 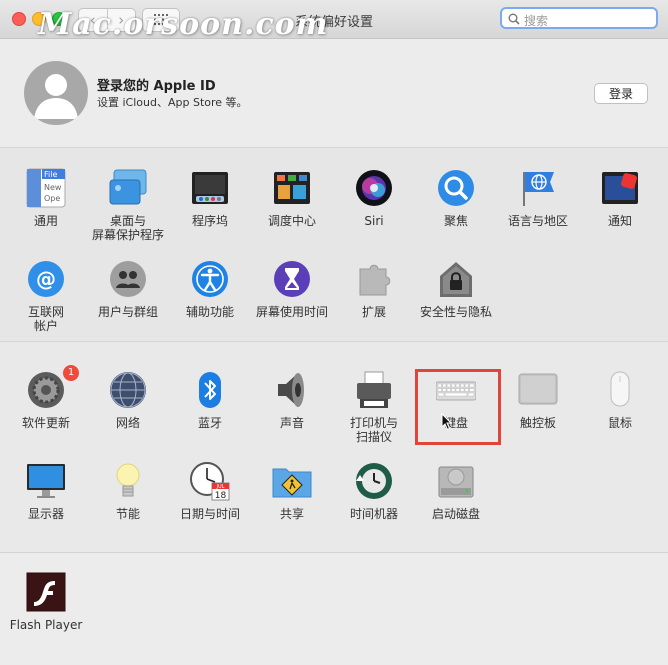 What do you see at coordinates (291, 514) in the screenshot?
I see `pref-label: 共享` at bounding box center [291, 514].